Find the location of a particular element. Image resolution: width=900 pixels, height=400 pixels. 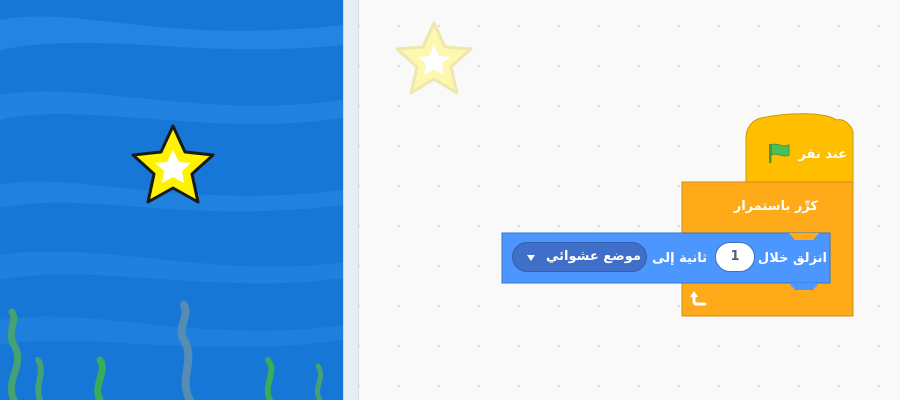

target-dropdown: موضع عشوائي is located at coordinates (579, 257).